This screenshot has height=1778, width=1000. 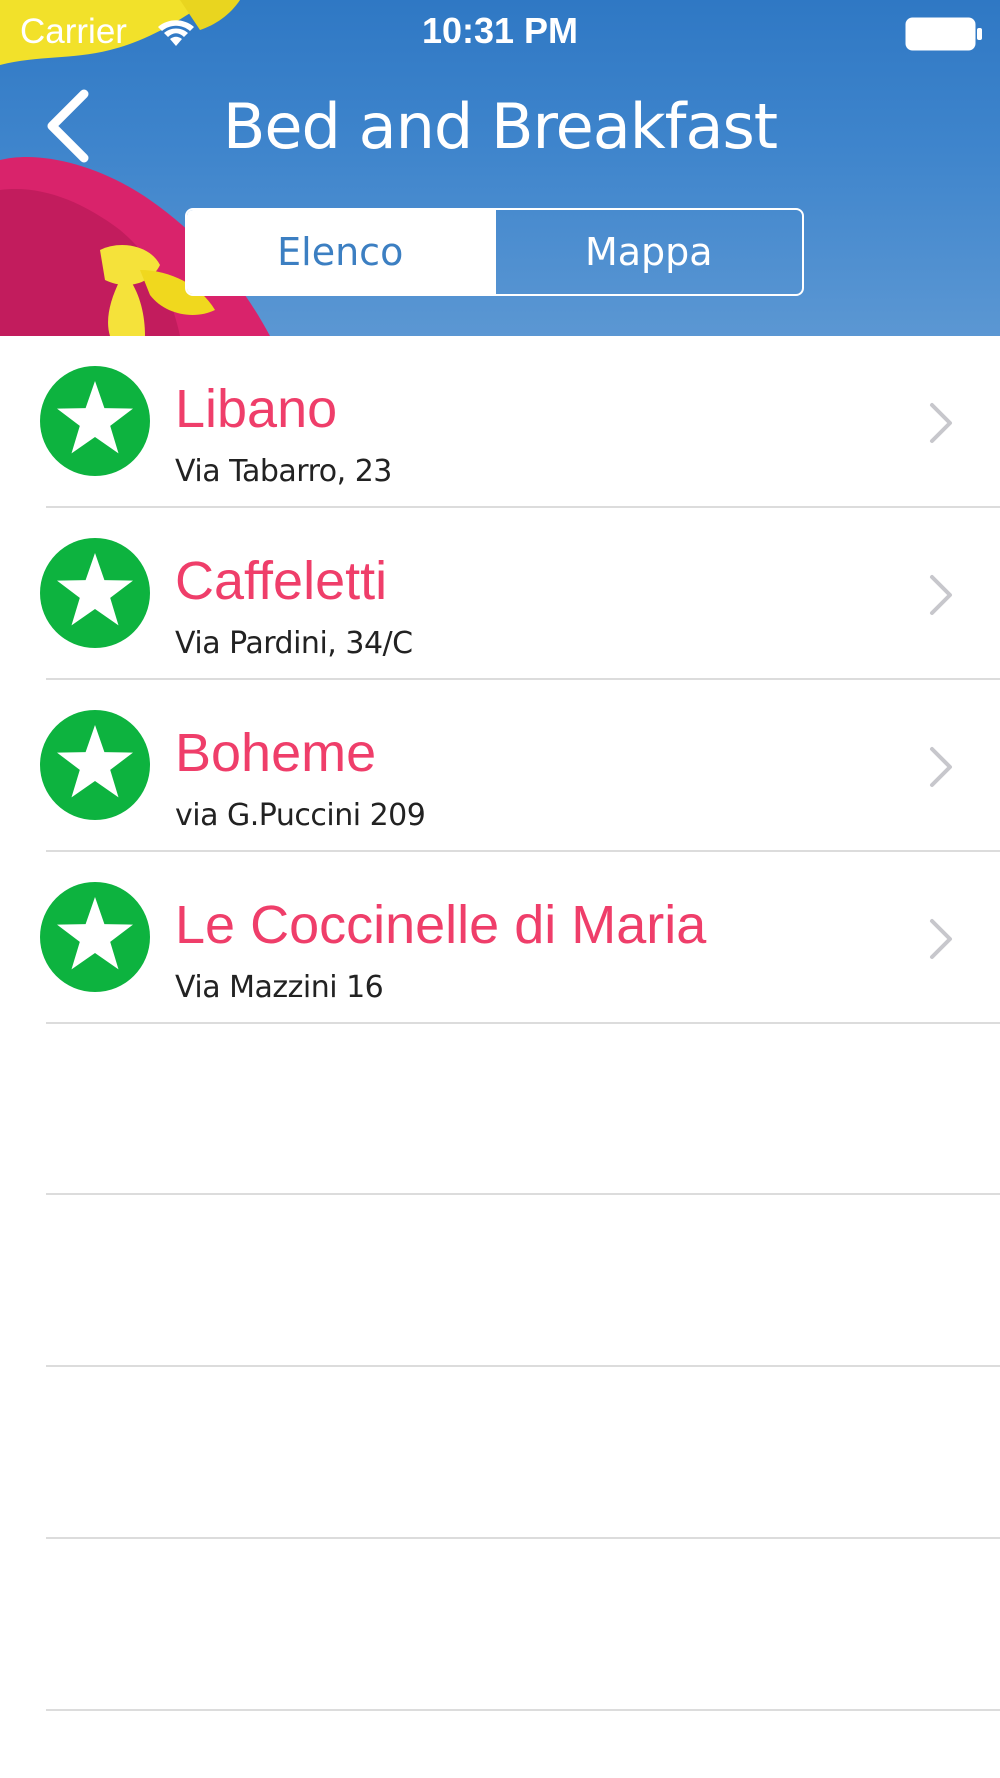 I want to click on item-title: Caffeletti, so click(x=281, y=581).